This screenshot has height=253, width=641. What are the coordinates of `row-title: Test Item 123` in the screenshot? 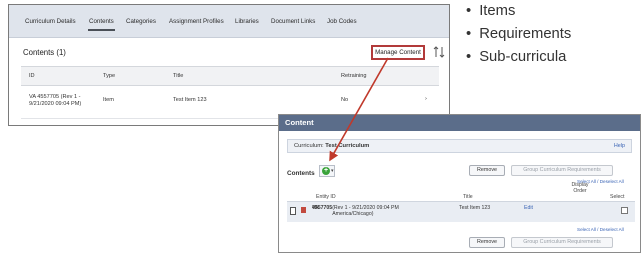 It's located at (190, 100).